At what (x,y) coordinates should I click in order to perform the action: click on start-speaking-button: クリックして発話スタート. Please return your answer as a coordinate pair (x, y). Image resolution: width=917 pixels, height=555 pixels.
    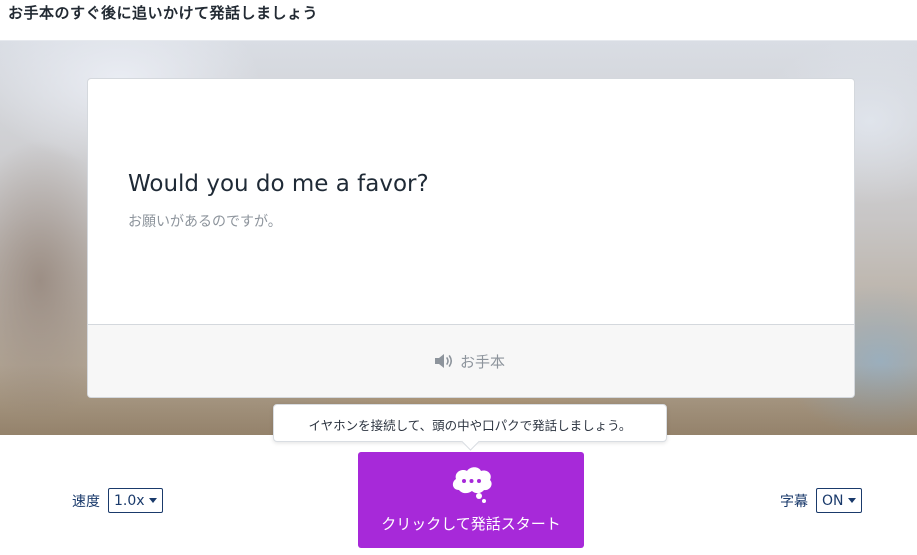
    Looking at the image, I should click on (471, 500).